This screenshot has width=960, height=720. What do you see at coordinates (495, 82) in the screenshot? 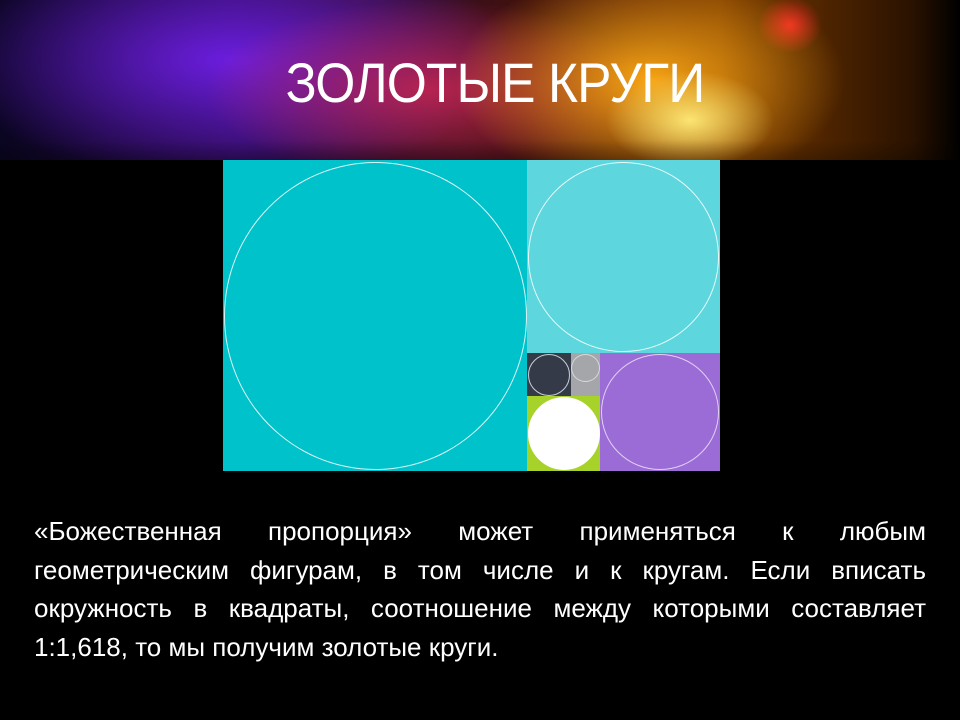
I see `slide-title: ЗОЛОТЫЕ КРУГИ` at bounding box center [495, 82].